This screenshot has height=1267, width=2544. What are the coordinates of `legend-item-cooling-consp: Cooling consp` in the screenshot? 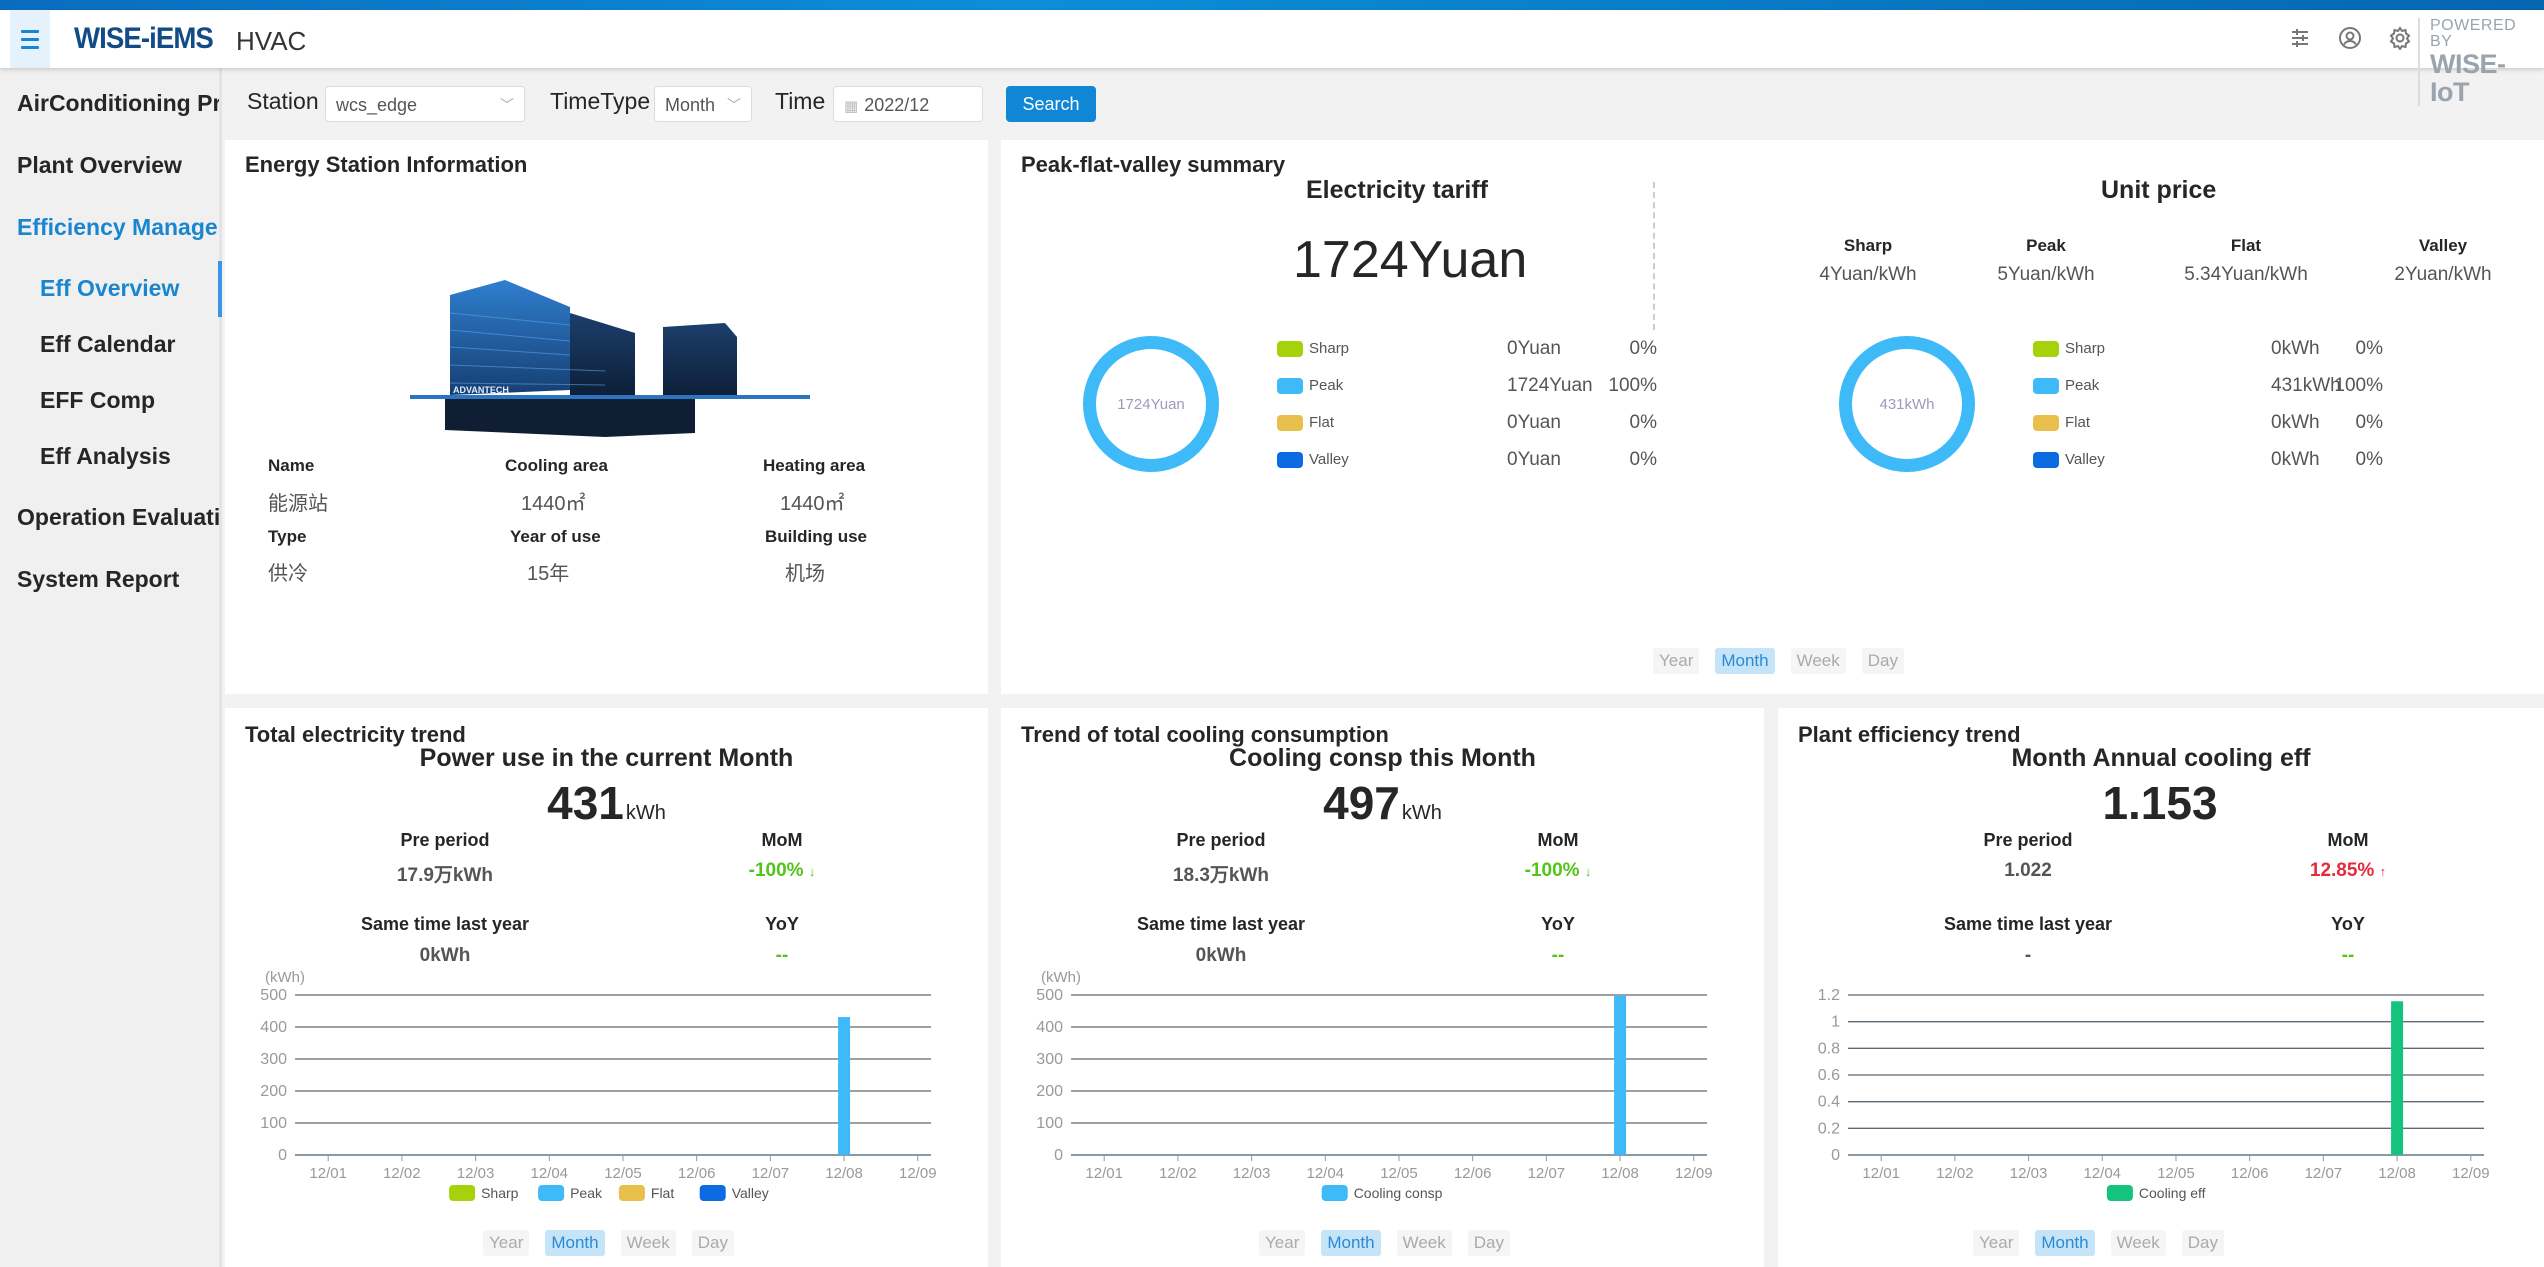 It's located at (1382, 1193).